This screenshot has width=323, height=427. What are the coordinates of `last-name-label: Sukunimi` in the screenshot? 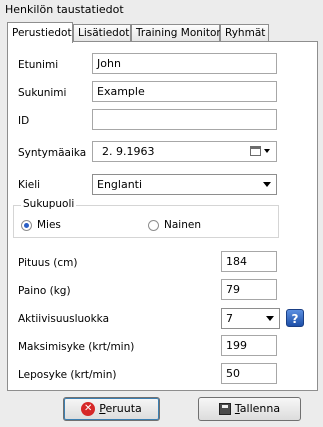 It's located at (42, 93).